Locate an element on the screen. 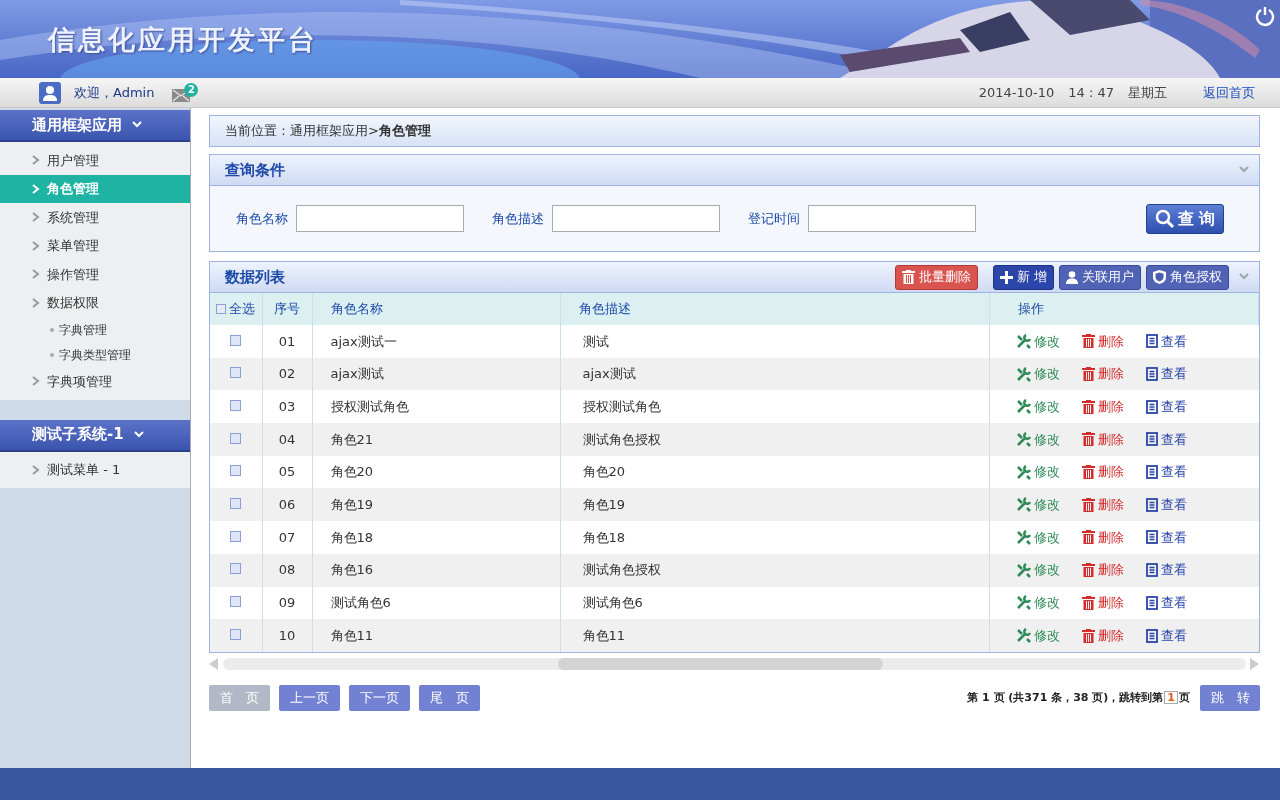 The height and width of the screenshot is (800, 1280). select-all-checkbox: 全选 is located at coordinates (236, 308).